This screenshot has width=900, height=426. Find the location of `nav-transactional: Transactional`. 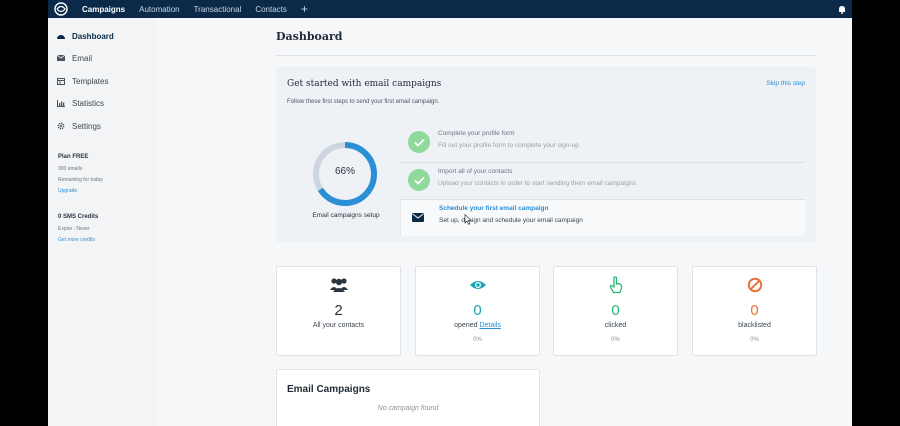

nav-transactional: Transactional is located at coordinates (218, 9).